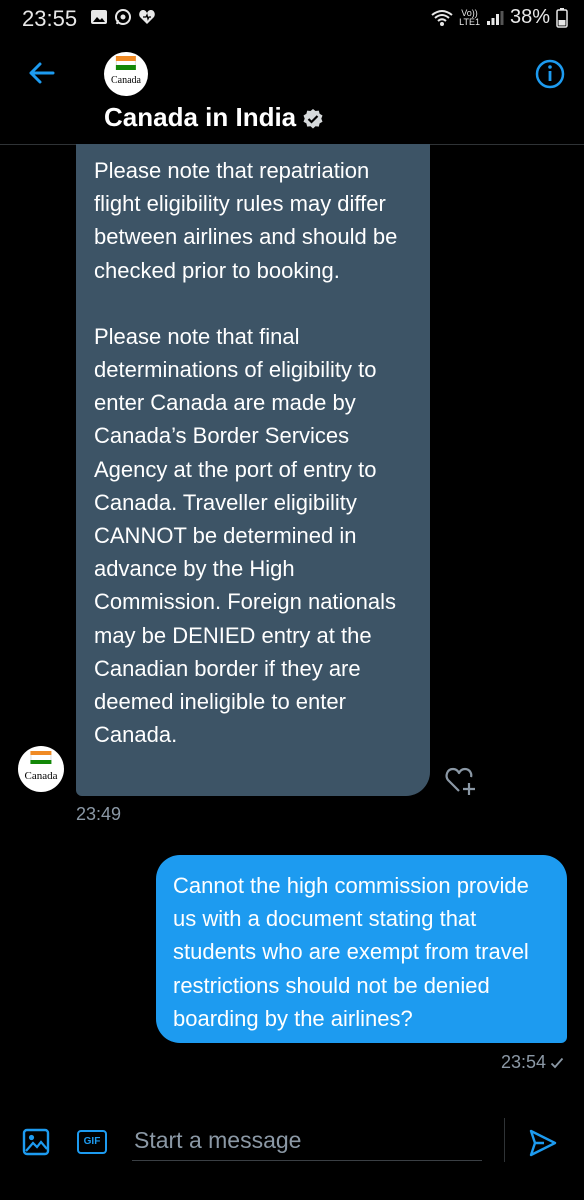 The image size is (584, 1200). I want to click on status-time: 23:55, so click(50, 18).